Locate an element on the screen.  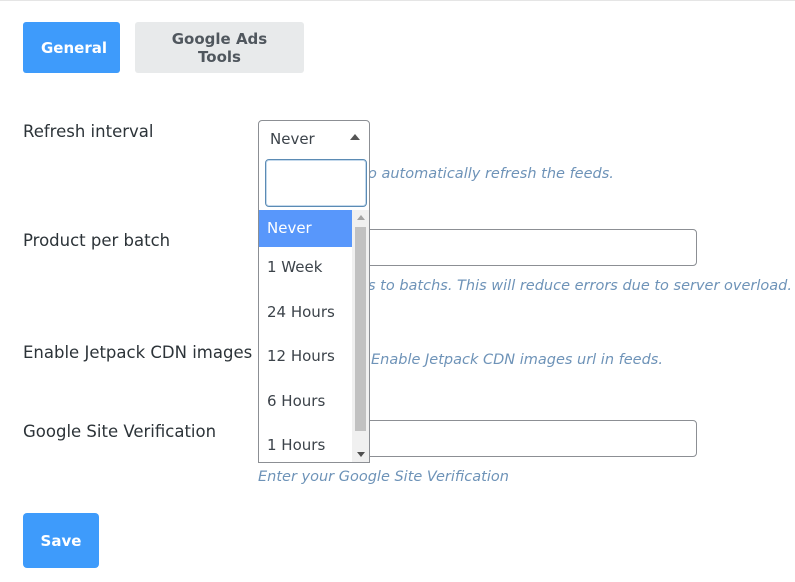
tab-google-ads-tools: Google Ads Tools is located at coordinates (219, 47).